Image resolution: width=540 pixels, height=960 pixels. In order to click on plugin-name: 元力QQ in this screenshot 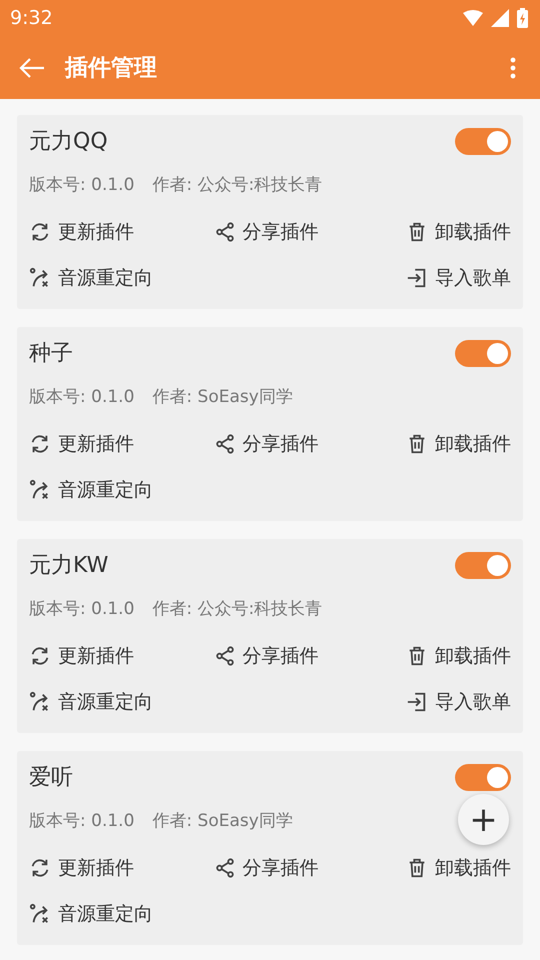, I will do `click(68, 142)`.